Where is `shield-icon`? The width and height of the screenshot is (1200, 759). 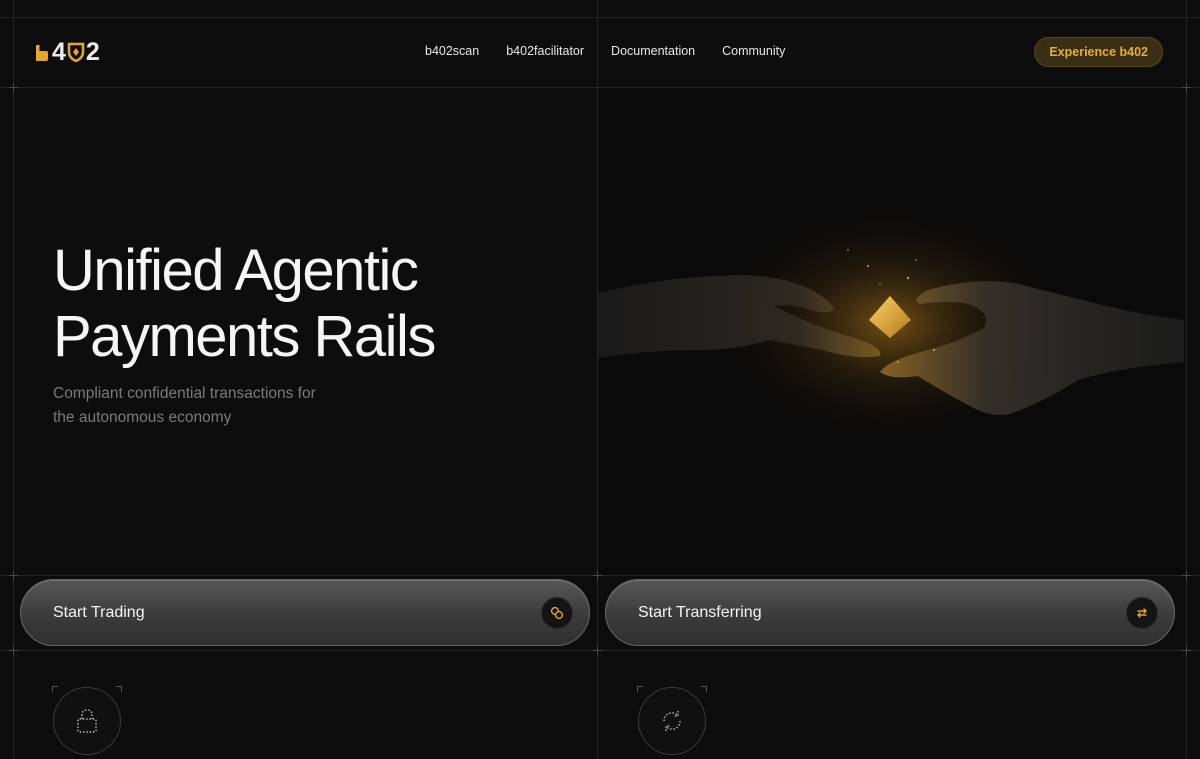
shield-icon is located at coordinates (76, 52).